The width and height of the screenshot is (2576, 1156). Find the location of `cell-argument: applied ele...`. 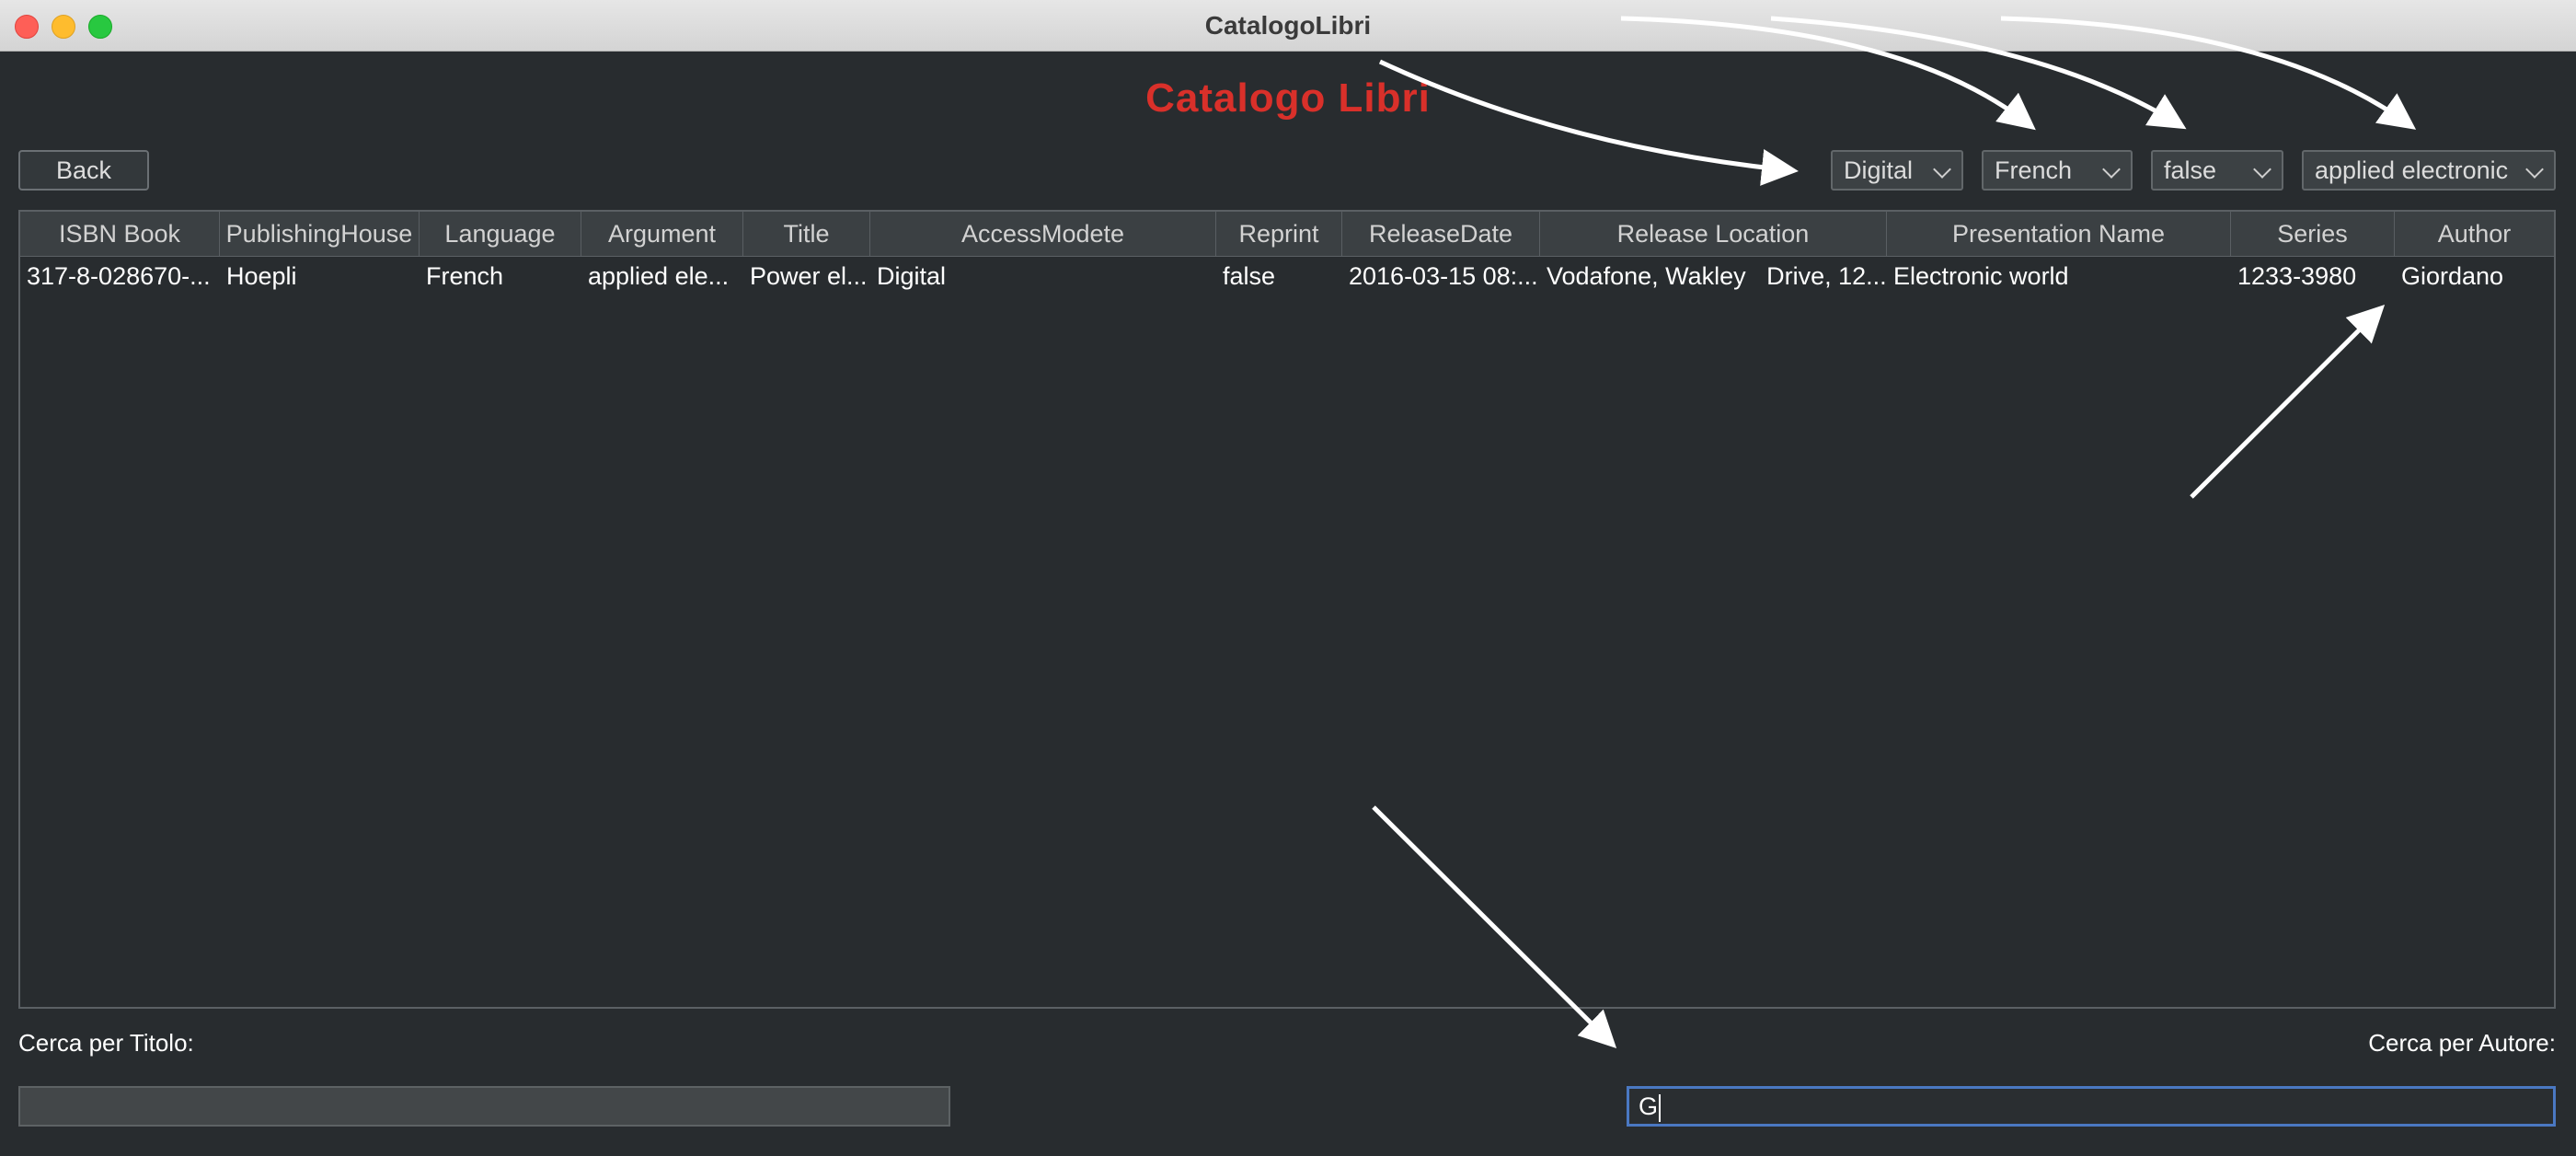

cell-argument: applied ele... is located at coordinates (659, 276).